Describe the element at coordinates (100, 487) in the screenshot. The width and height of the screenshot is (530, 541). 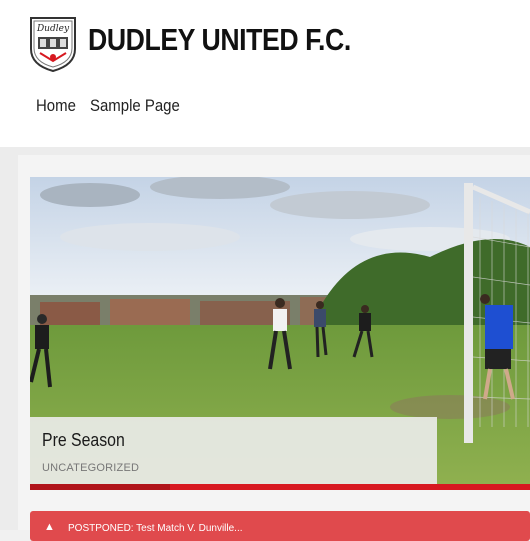
I see `slider-progress-active` at that location.